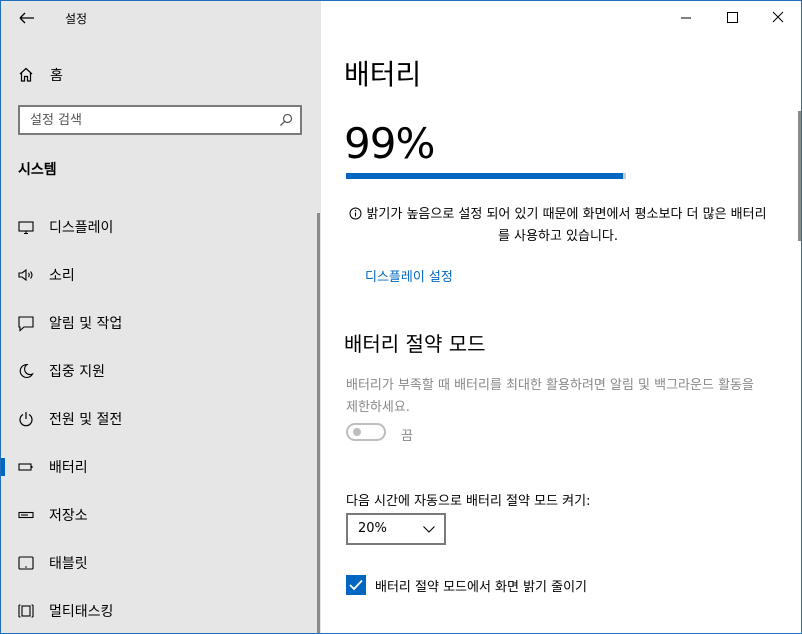 This screenshot has height=634, width=802. I want to click on minimize-icon, so click(686, 18).